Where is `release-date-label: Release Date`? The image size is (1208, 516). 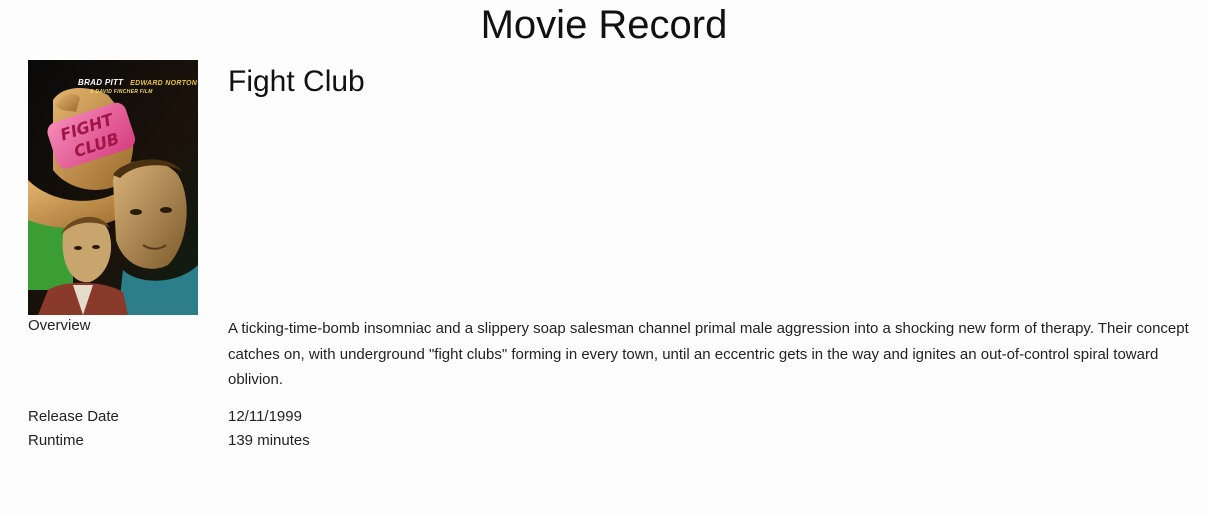
release-date-label: Release Date is located at coordinates (73, 416).